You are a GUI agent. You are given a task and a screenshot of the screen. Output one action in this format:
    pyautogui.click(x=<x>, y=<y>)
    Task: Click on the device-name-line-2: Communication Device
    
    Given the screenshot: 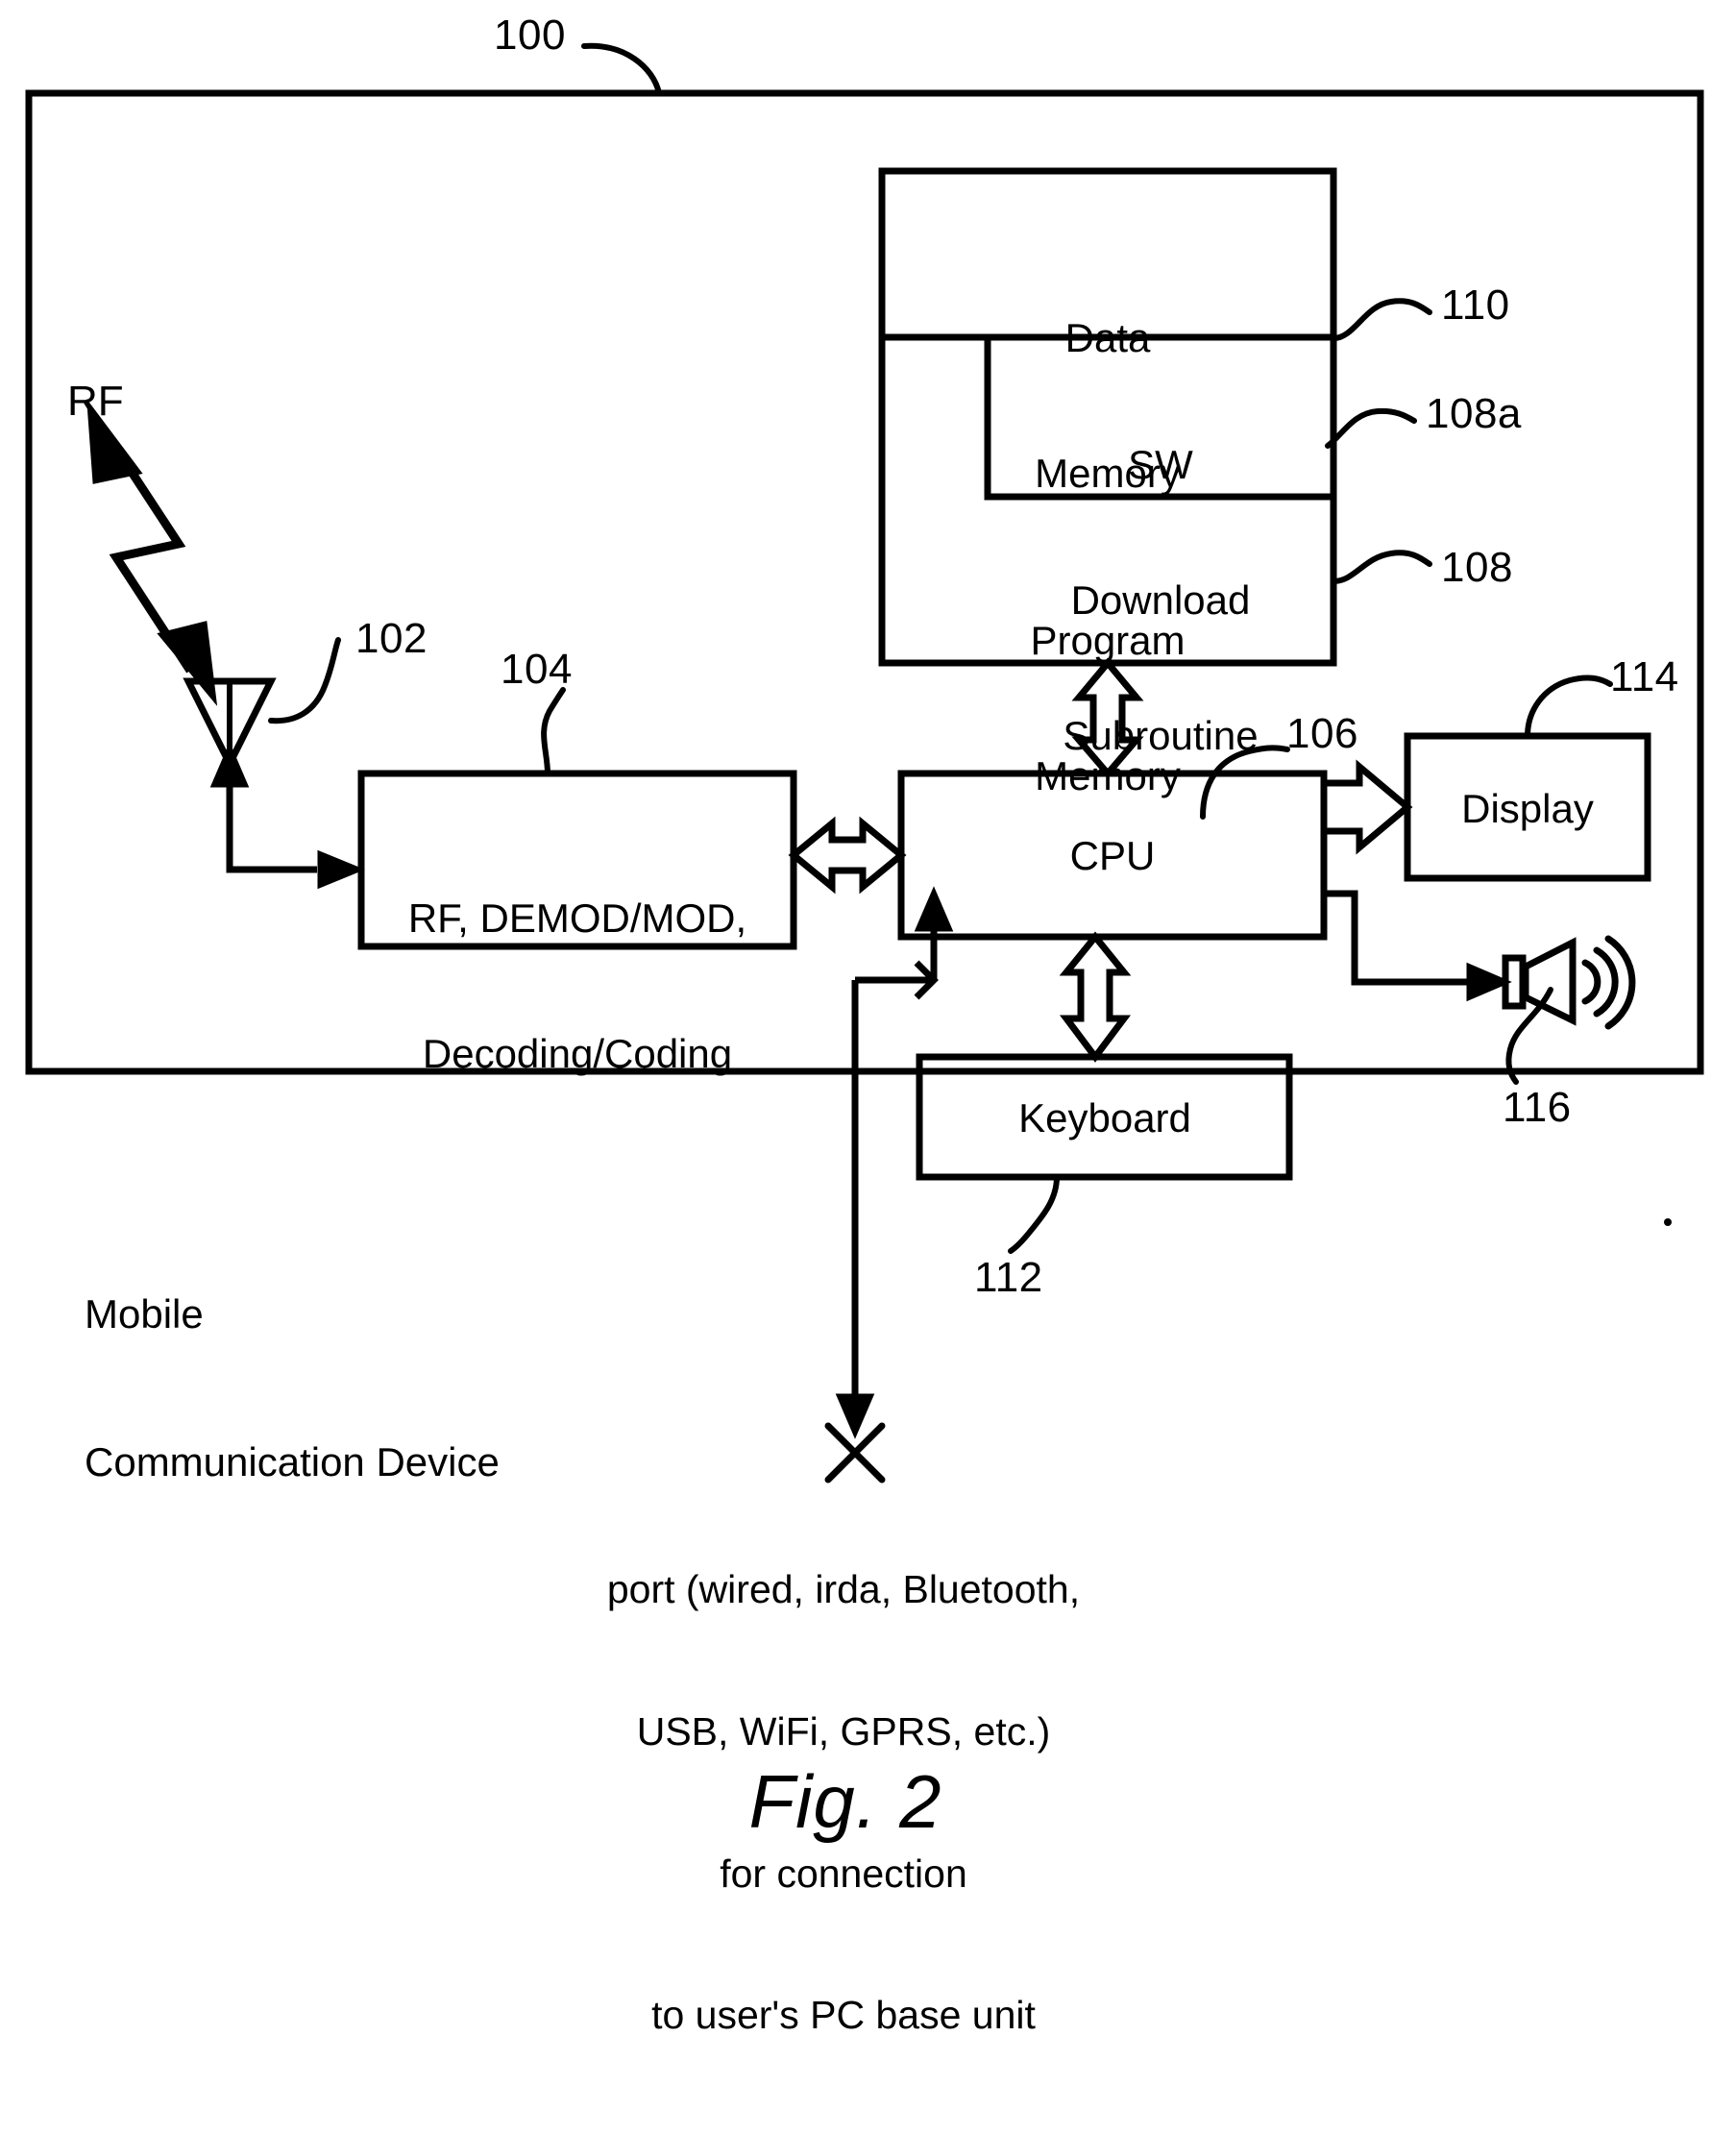 What is the action you would take?
    pyautogui.click(x=292, y=1462)
    